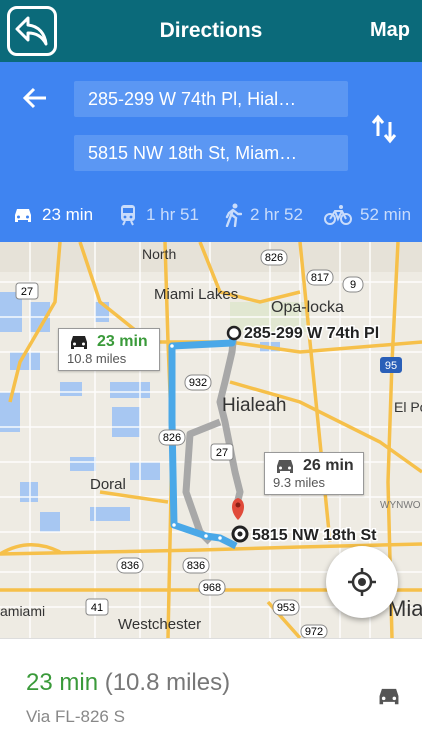 The image size is (422, 750). What do you see at coordinates (328, 465) in the screenshot?
I see `callout-time: 26 min` at bounding box center [328, 465].